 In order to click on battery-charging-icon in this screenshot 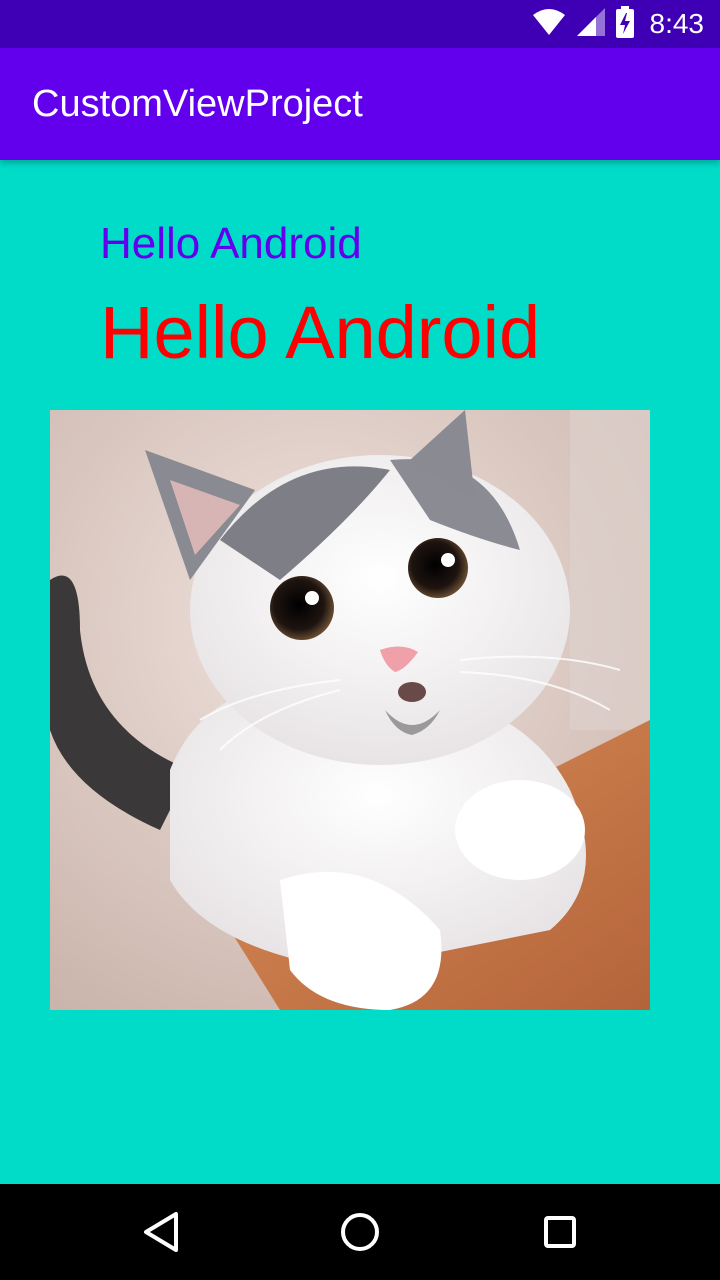, I will do `click(624, 24)`.